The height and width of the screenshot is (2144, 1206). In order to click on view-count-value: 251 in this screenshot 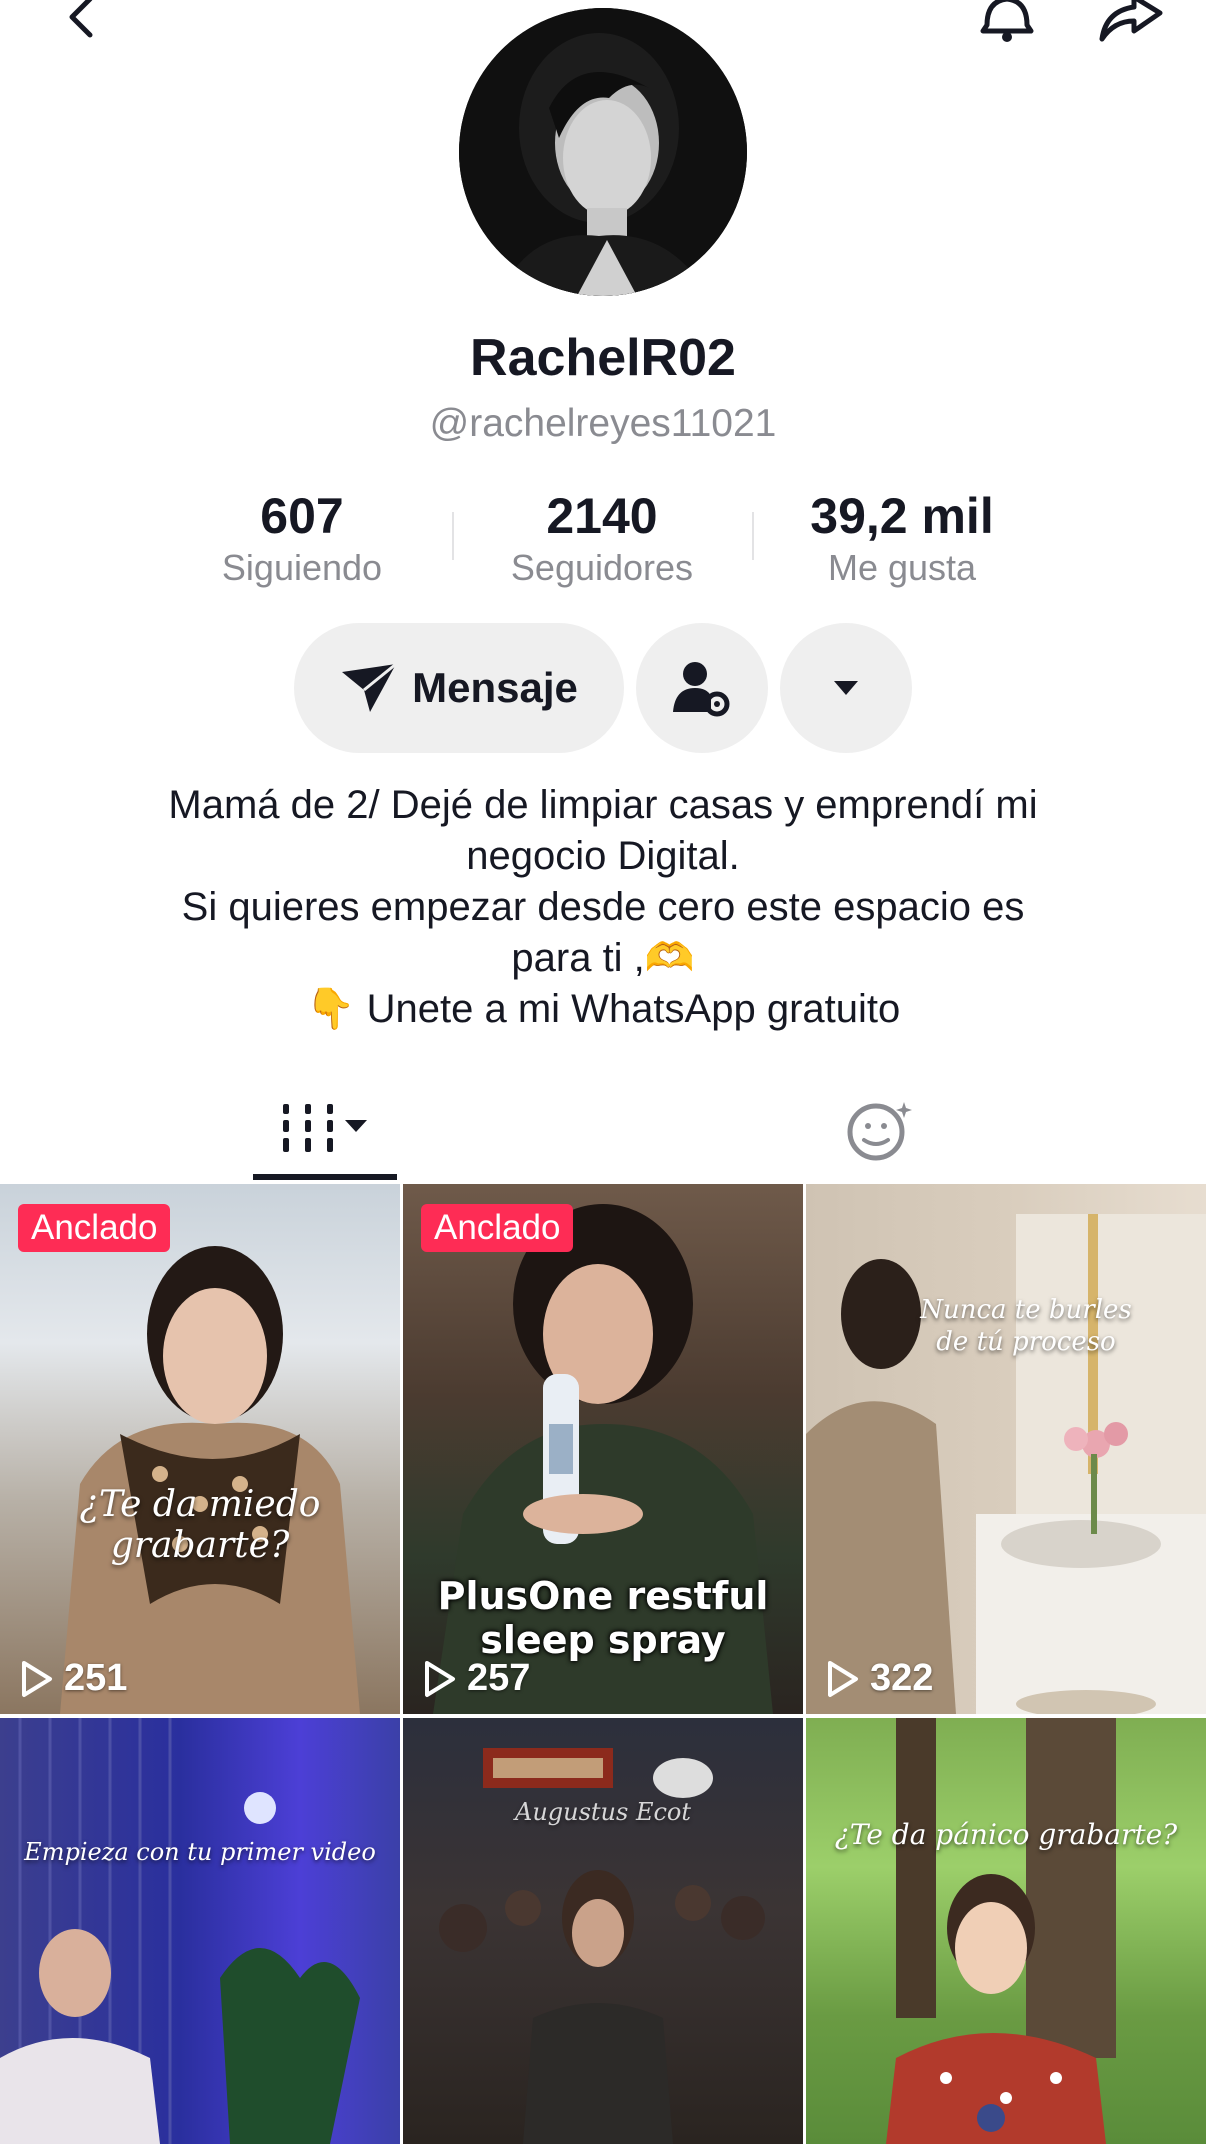, I will do `click(96, 1678)`.